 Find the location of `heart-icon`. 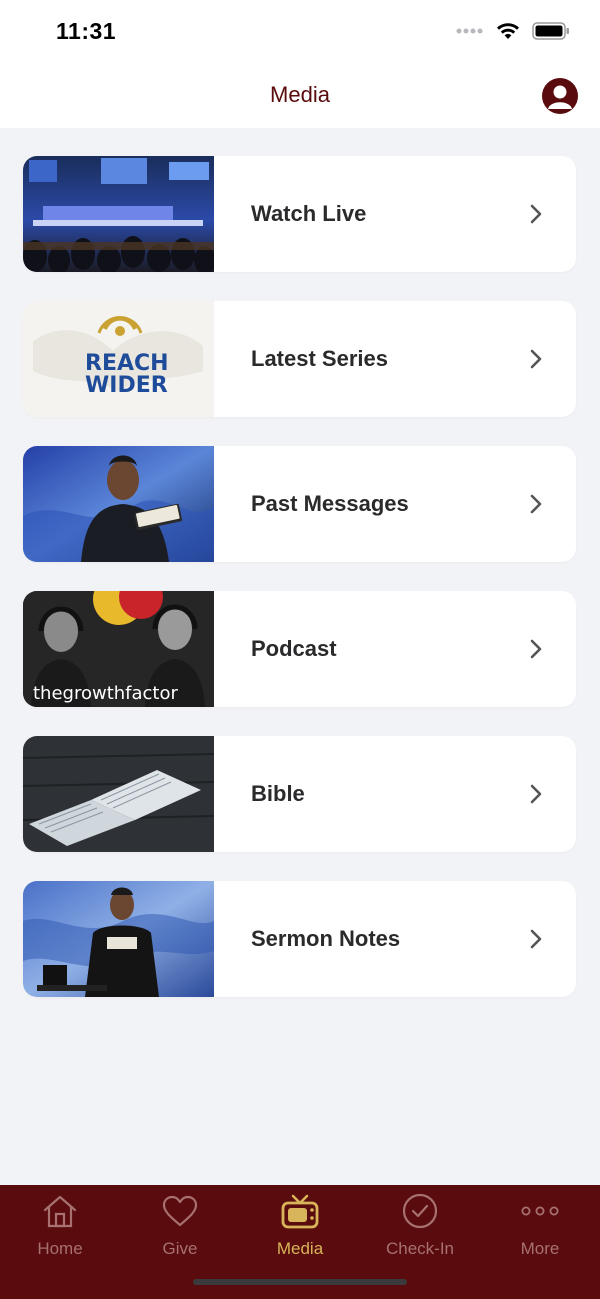

heart-icon is located at coordinates (180, 1211).